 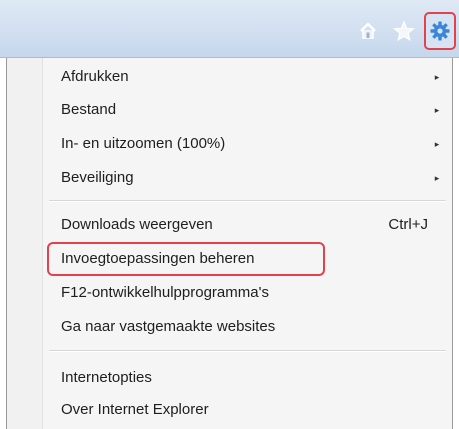 I want to click on menu-item-security: Beveiliging ▸, so click(x=251, y=178).